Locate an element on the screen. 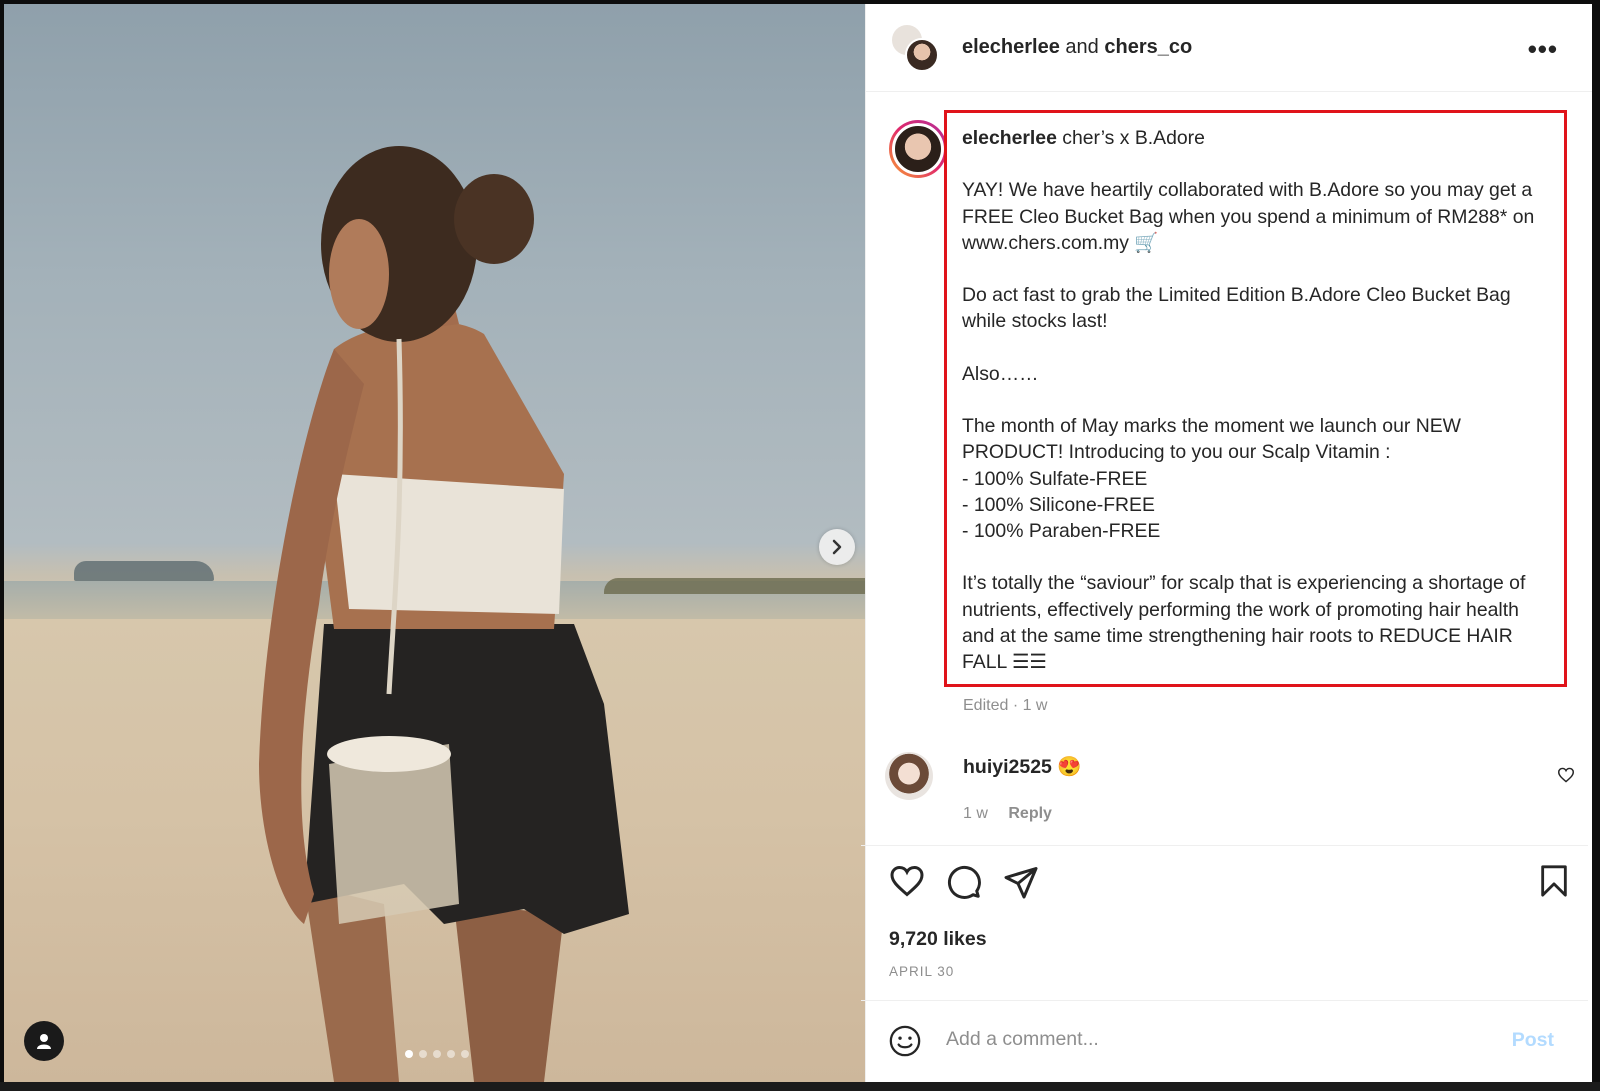 Image resolution: width=1600 pixels, height=1091 pixels. carousel-dots is located at coordinates (437, 1054).